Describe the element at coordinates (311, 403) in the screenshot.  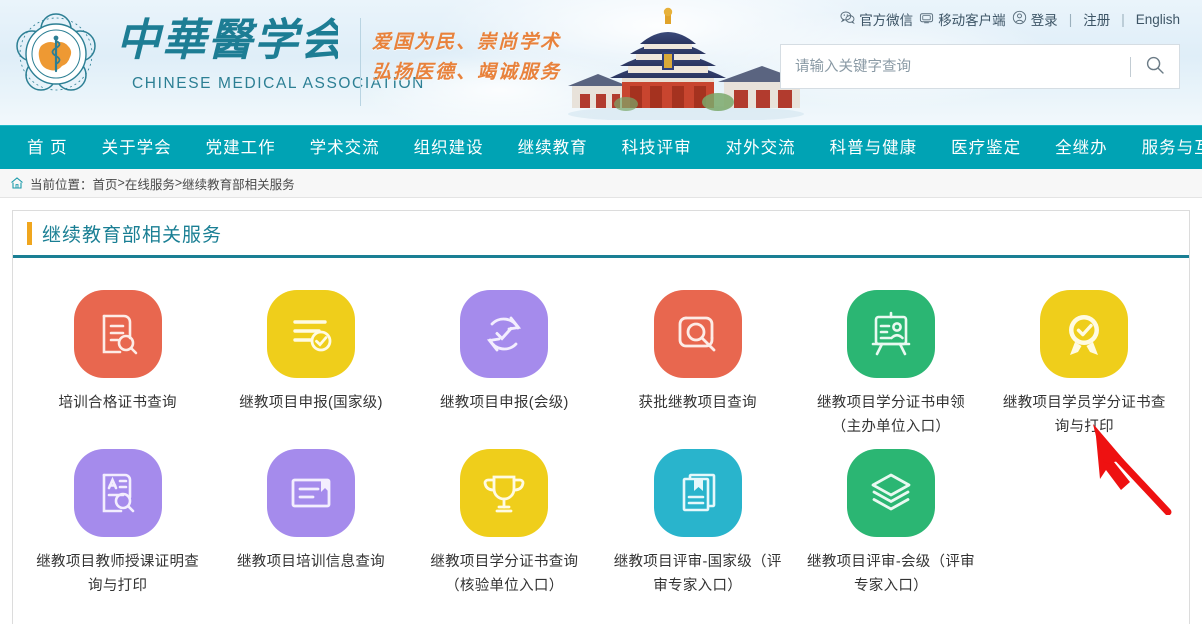
I see `service-label: 继教项目申报(国家级)` at that location.